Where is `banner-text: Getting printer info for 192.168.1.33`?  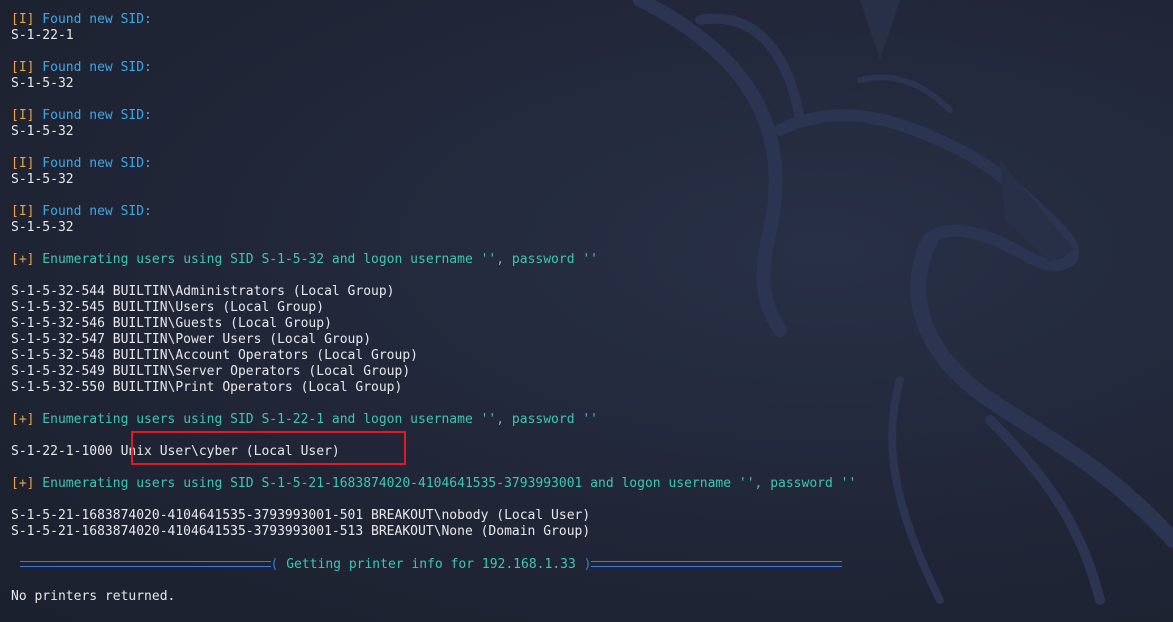
banner-text: Getting printer info for 192.168.1.33 is located at coordinates (431, 564).